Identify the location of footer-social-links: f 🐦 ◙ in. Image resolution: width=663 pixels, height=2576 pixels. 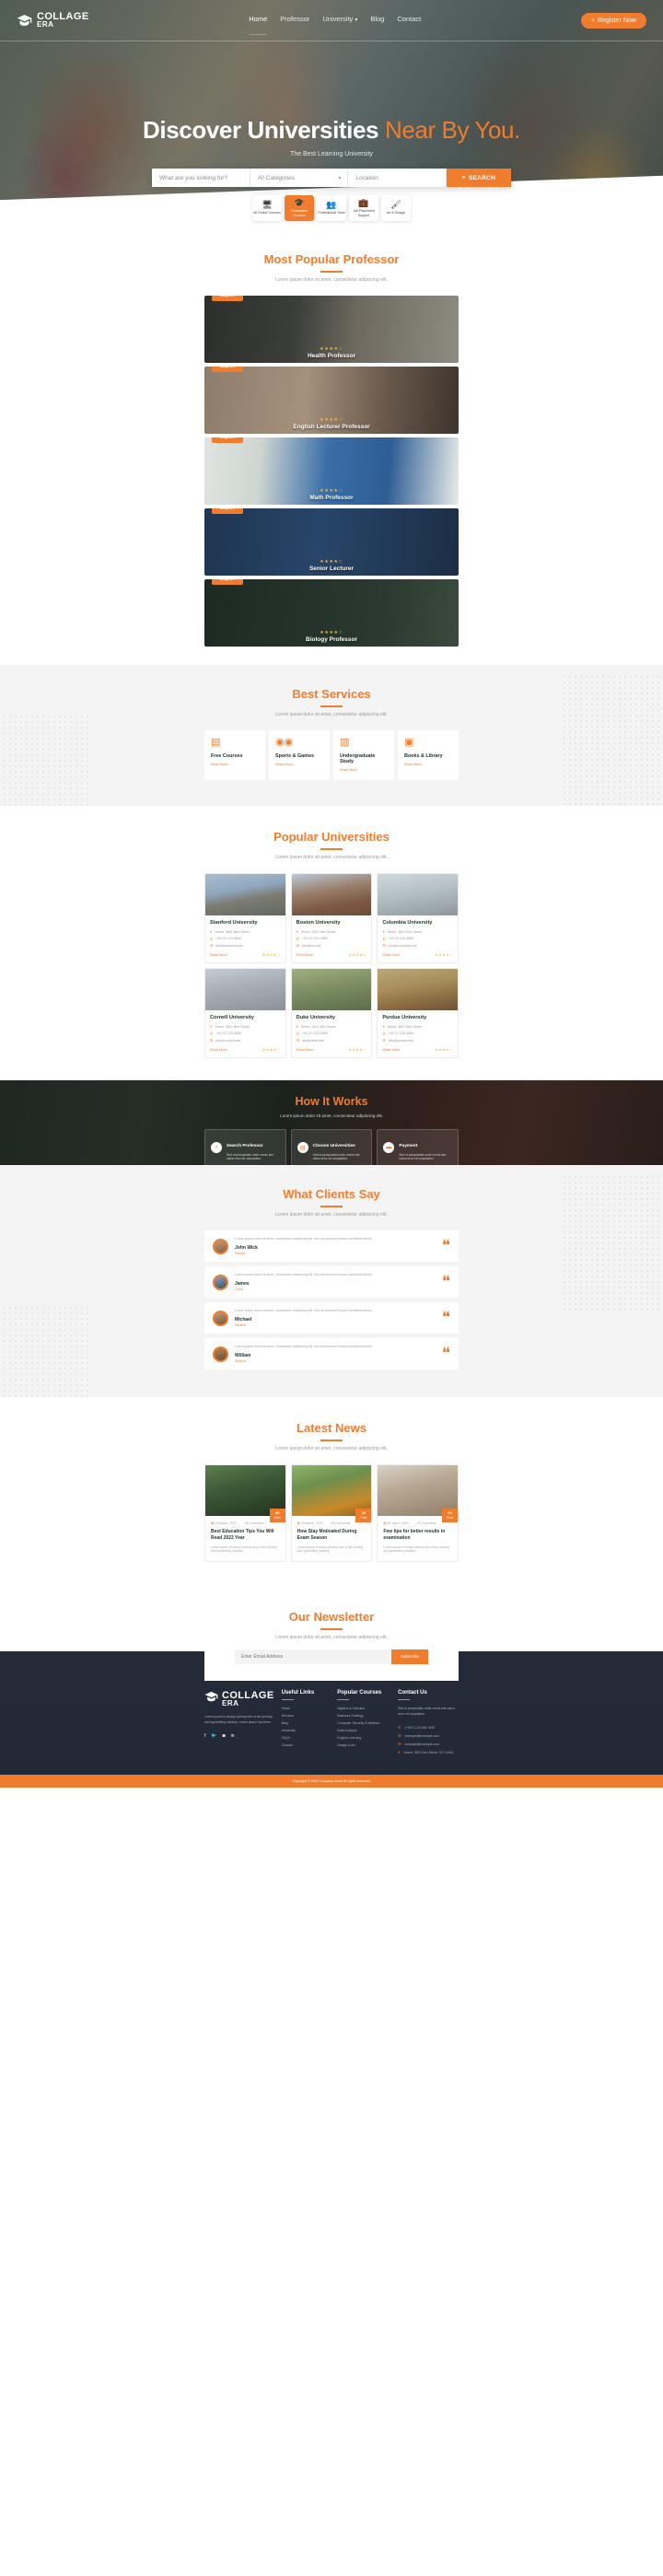
(239, 1736).